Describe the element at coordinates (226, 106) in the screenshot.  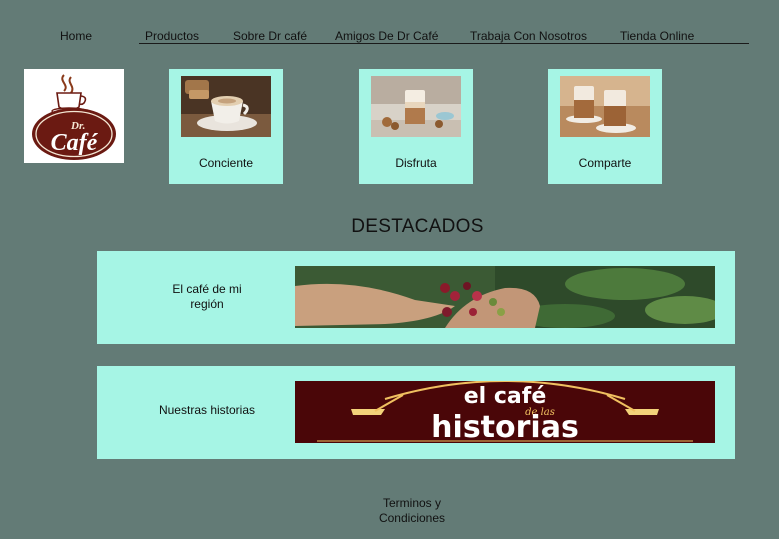
I see `coffee-cup-photo-icon` at that location.